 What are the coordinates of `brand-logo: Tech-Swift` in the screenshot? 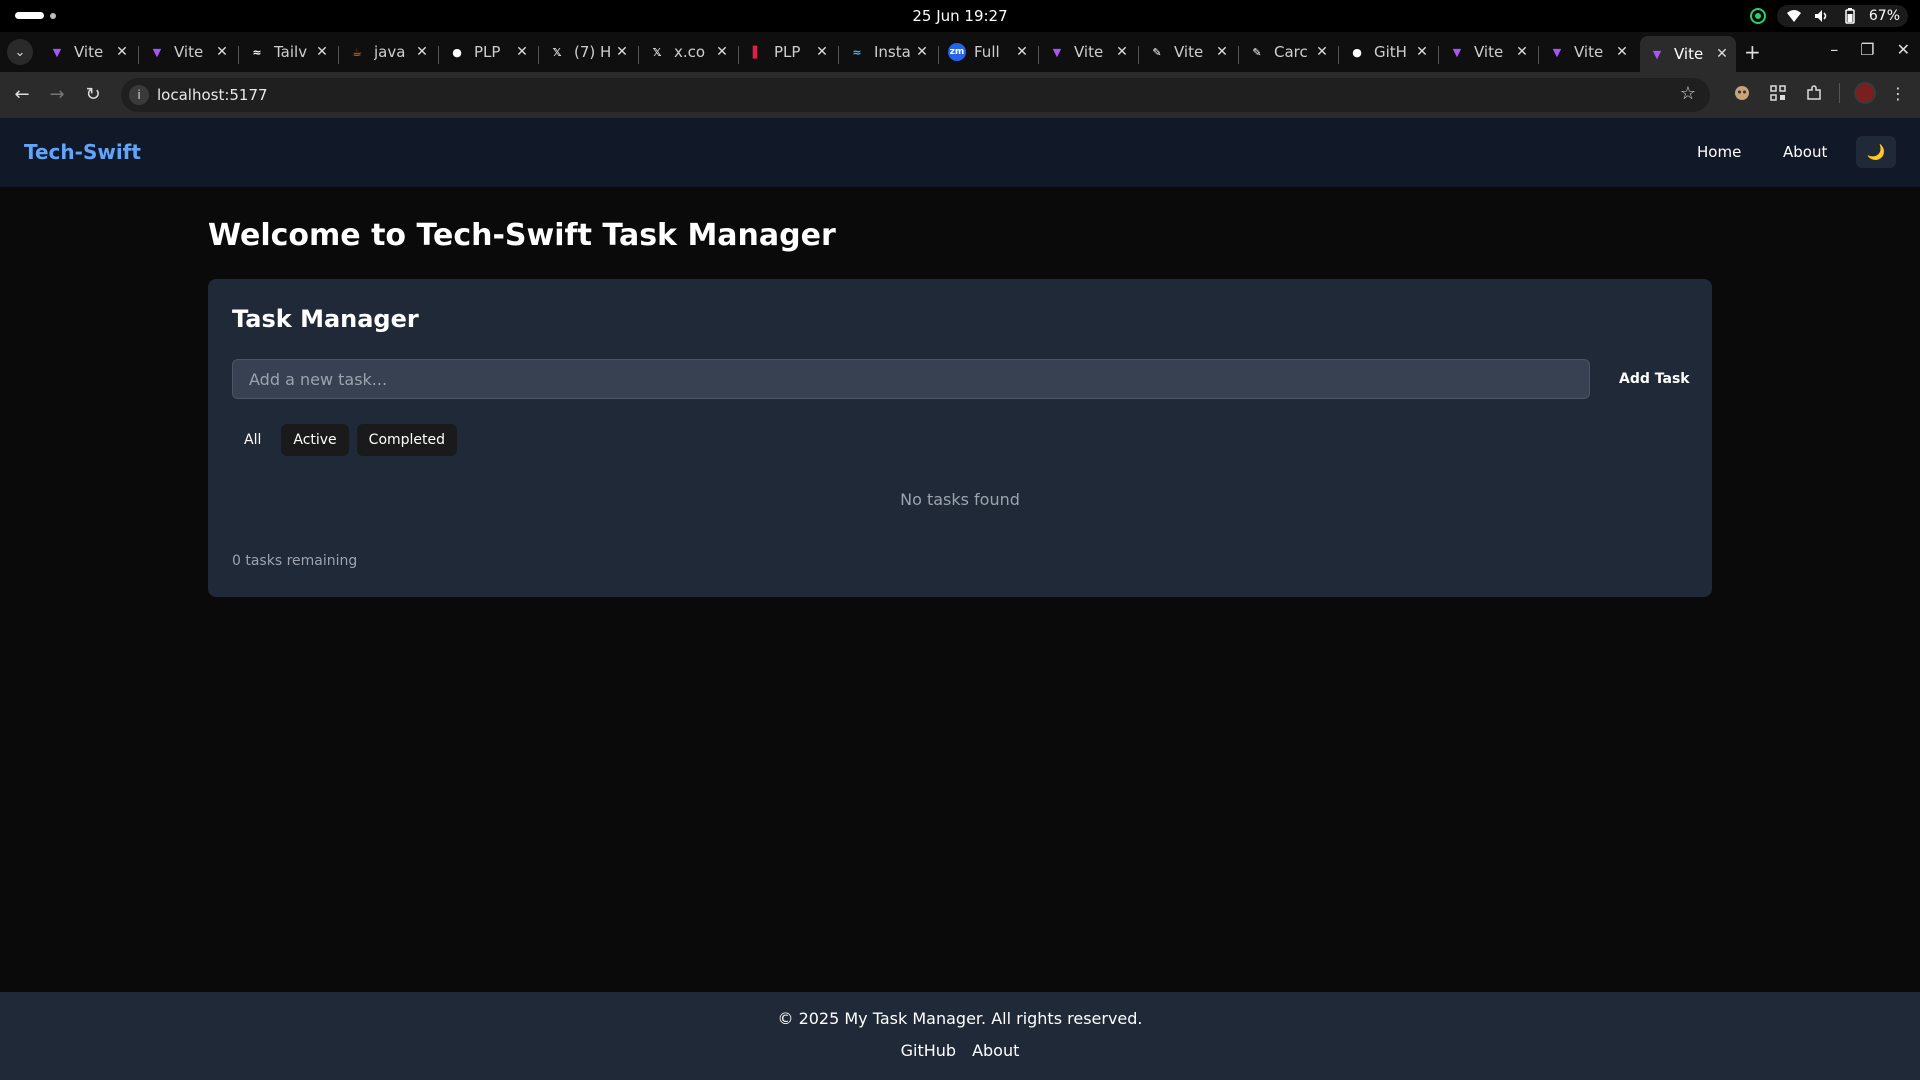 It's located at (82, 152).